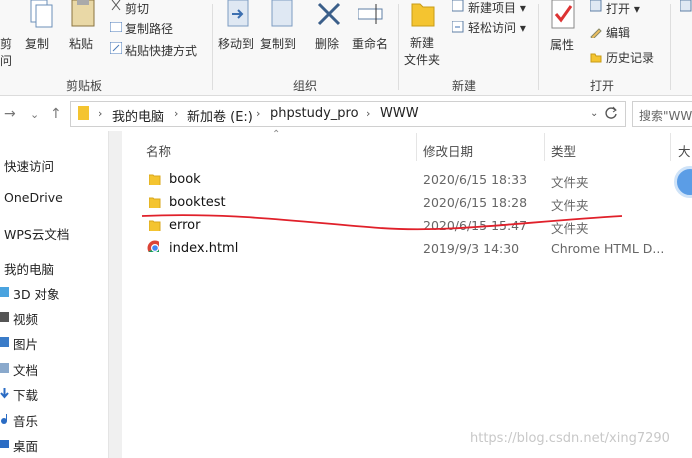 This screenshot has width=692, height=458. Describe the element at coordinates (570, 438) in the screenshot. I see `watermark-text: https://blog.csdn.net/xing7290` at that location.